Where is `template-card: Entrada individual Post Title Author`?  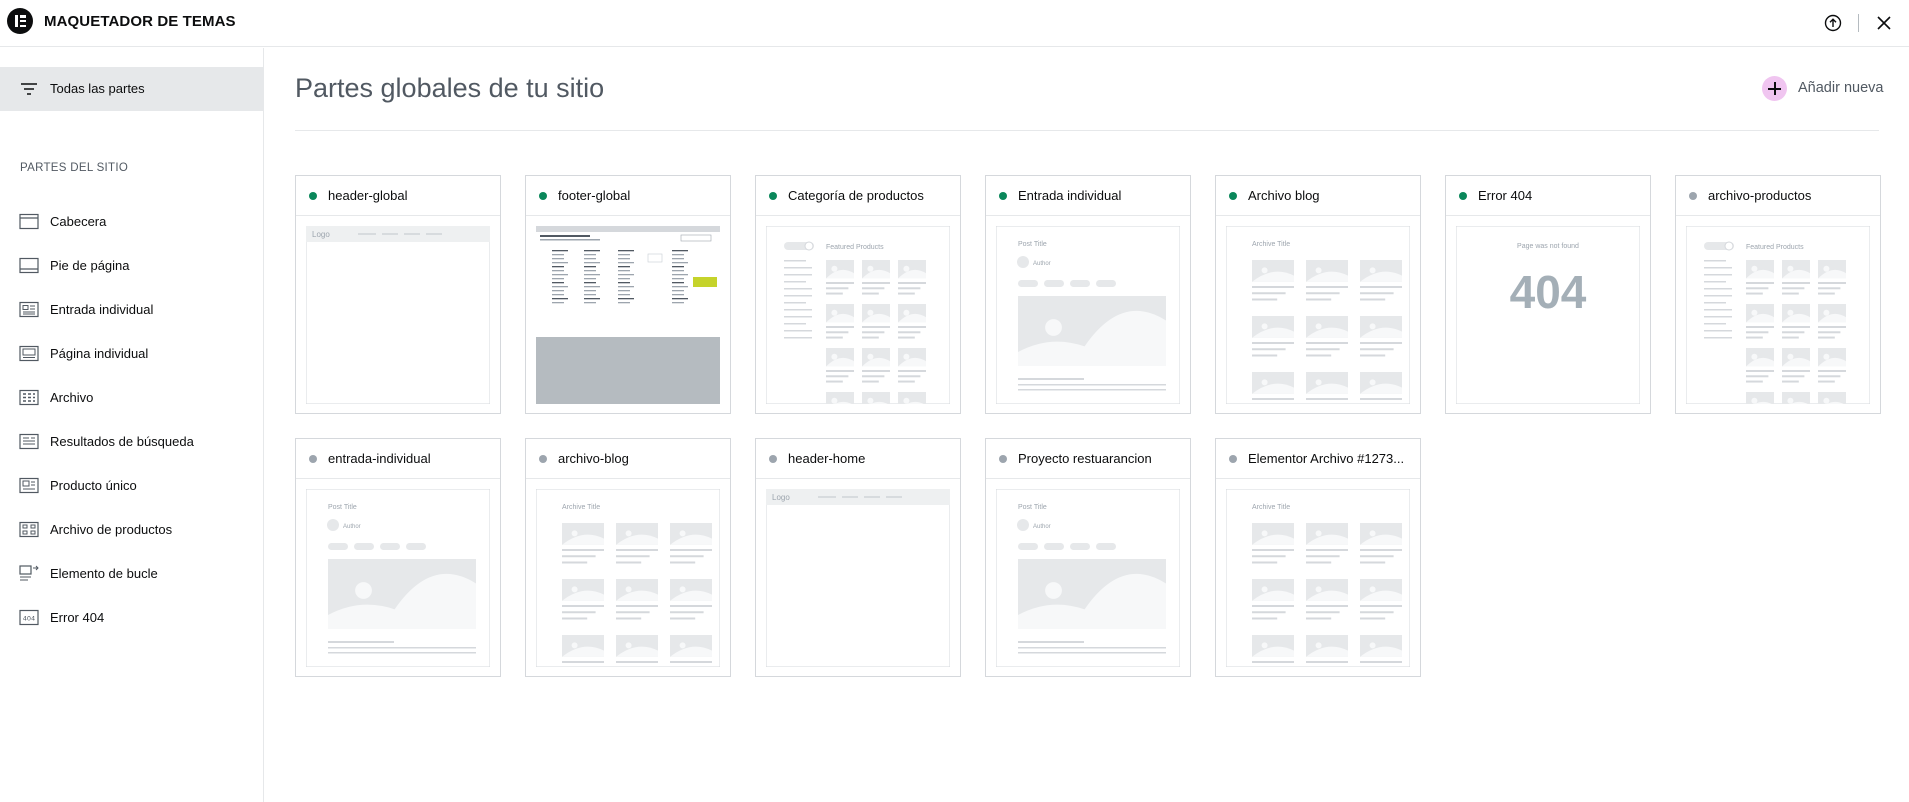 template-card: Entrada individual Post Title Author is located at coordinates (1088, 294).